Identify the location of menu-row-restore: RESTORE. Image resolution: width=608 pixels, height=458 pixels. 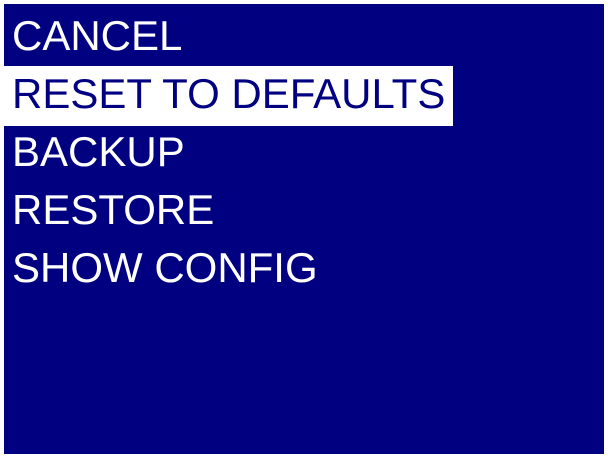
(228, 211).